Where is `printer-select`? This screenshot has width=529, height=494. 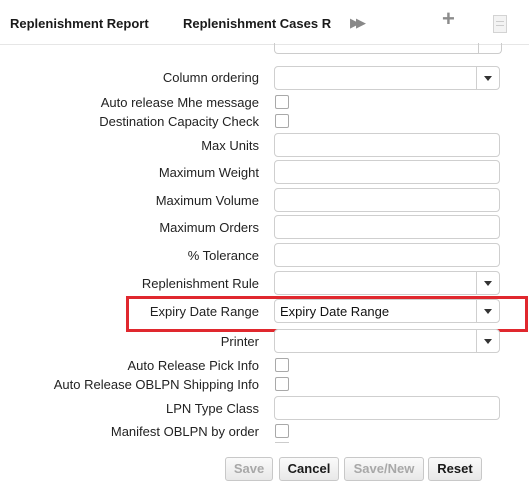 printer-select is located at coordinates (387, 341).